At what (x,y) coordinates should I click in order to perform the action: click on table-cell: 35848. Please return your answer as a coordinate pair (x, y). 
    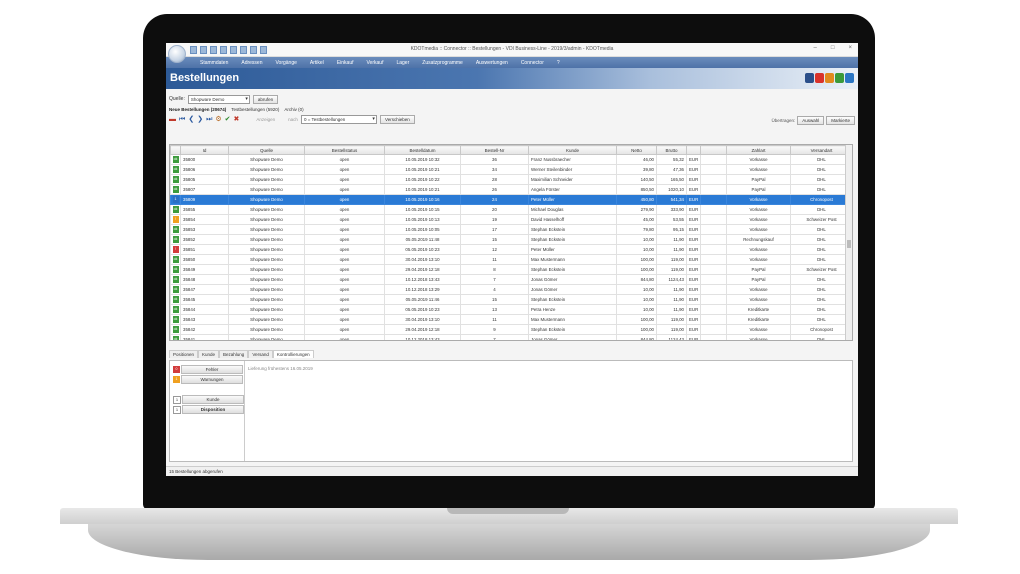
    Looking at the image, I should click on (204, 279).